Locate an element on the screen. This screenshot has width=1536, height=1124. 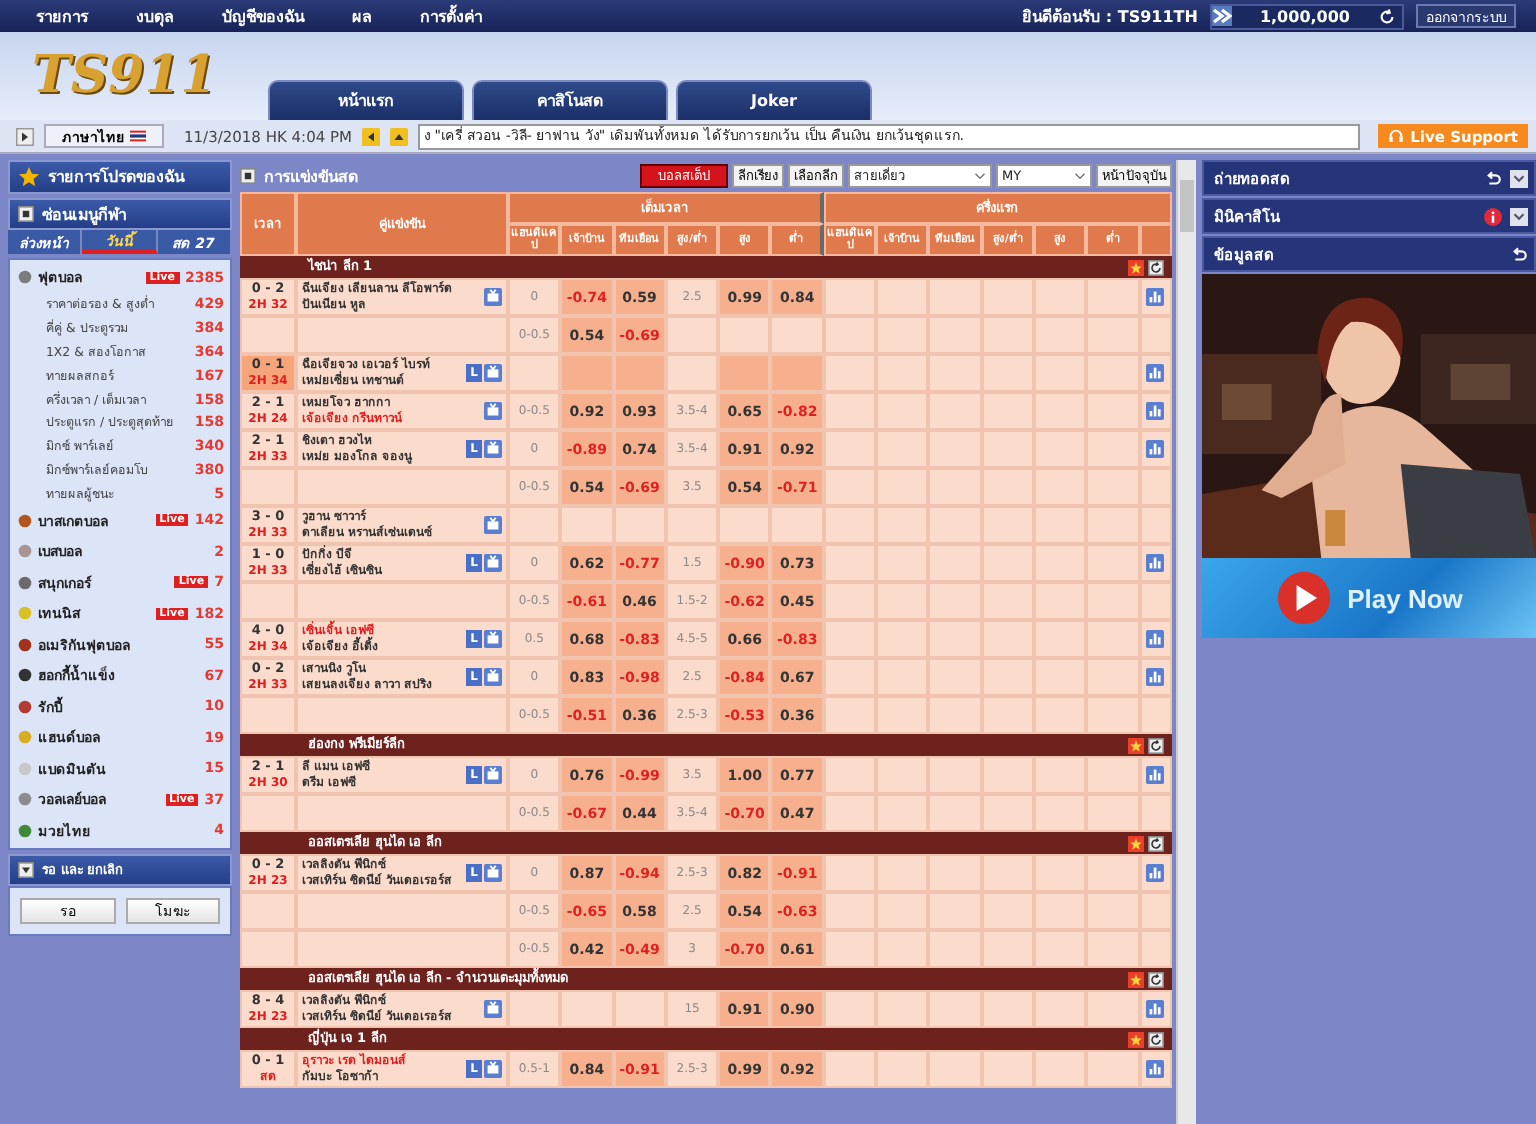
info-icon is located at coordinates (1493, 216).